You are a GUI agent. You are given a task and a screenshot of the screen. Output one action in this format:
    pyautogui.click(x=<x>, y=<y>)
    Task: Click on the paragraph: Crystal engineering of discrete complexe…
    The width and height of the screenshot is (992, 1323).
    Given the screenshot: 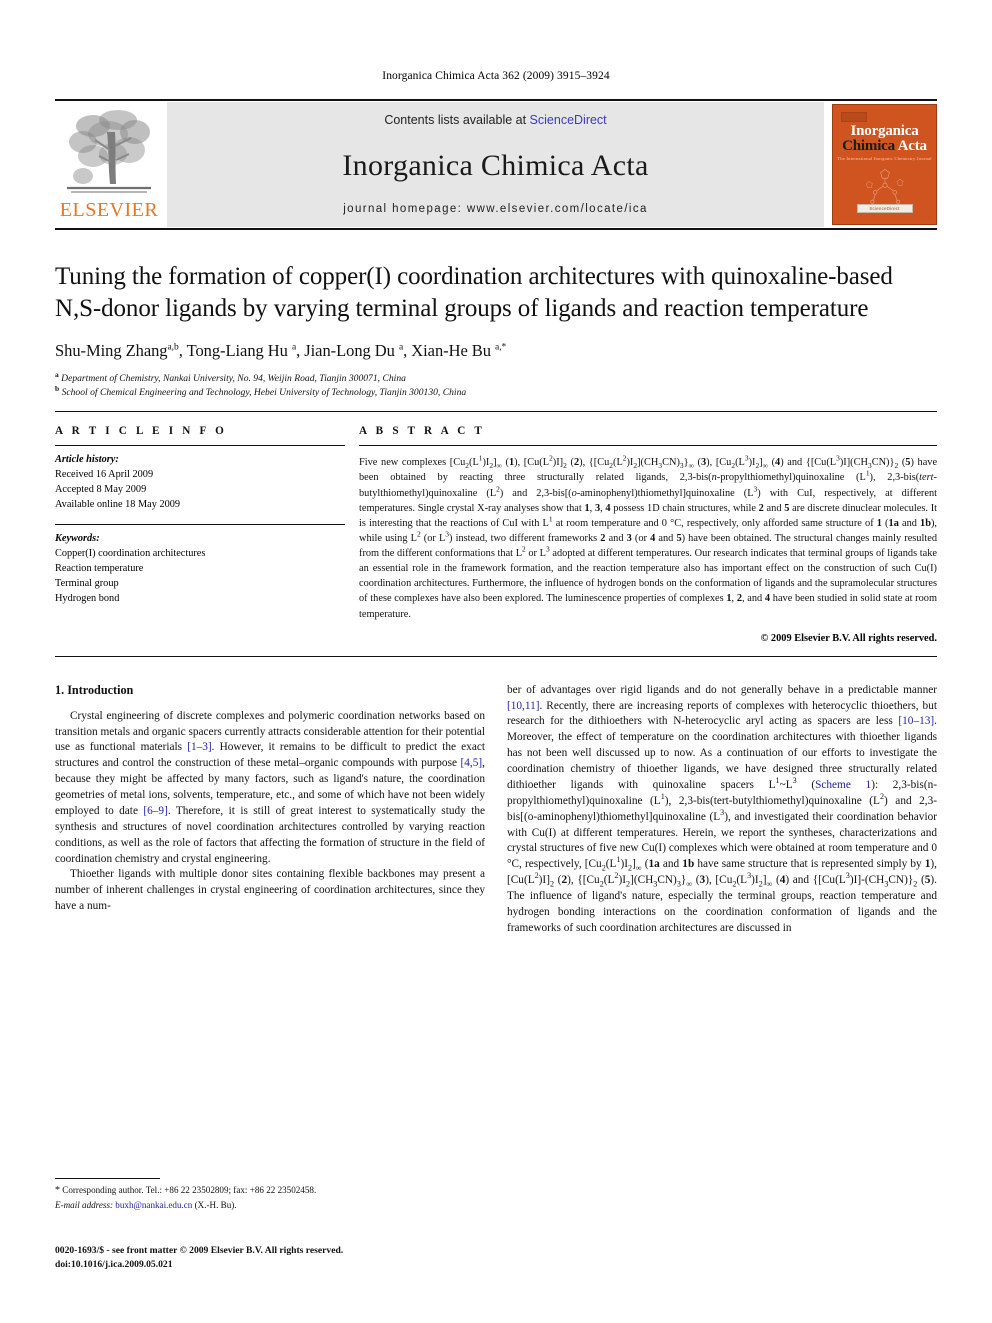 What is the action you would take?
    pyautogui.click(x=270, y=787)
    